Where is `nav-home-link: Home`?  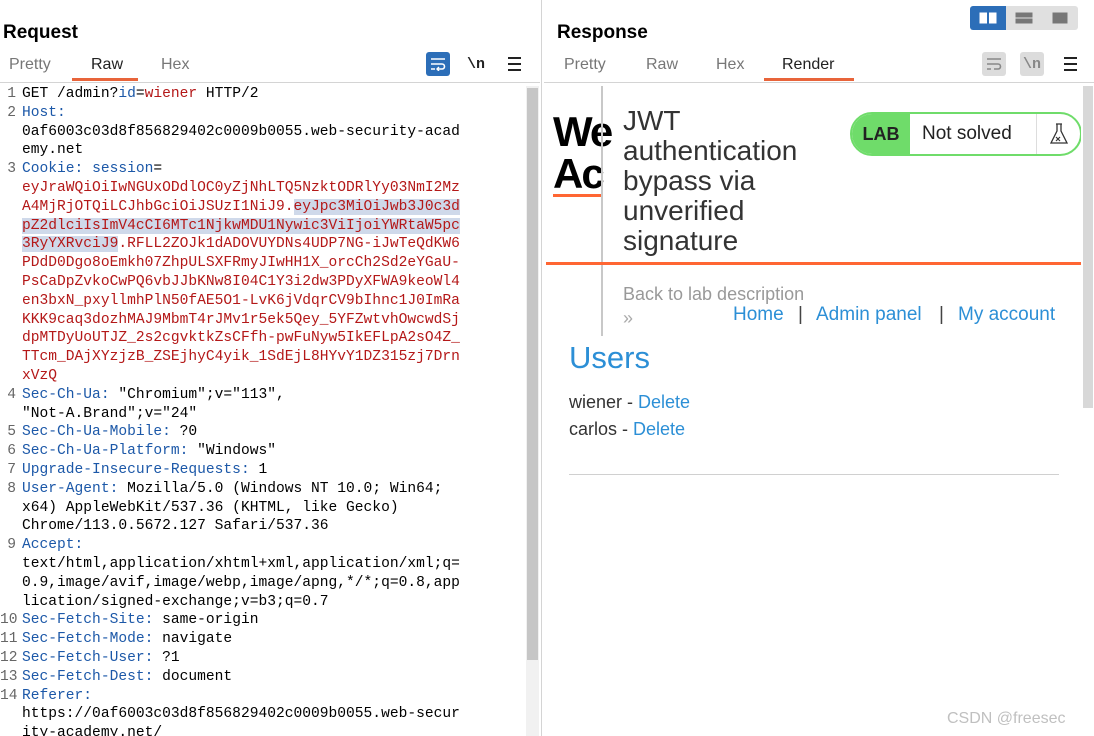
nav-home-link: Home is located at coordinates (758, 315).